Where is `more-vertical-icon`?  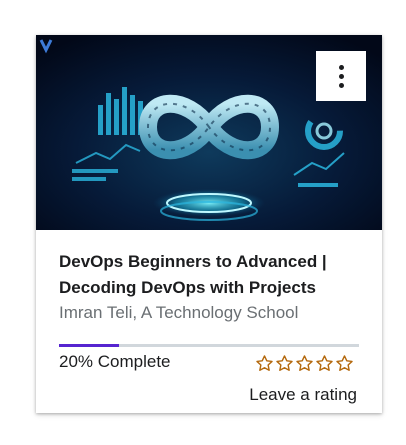
more-vertical-icon is located at coordinates (341, 76).